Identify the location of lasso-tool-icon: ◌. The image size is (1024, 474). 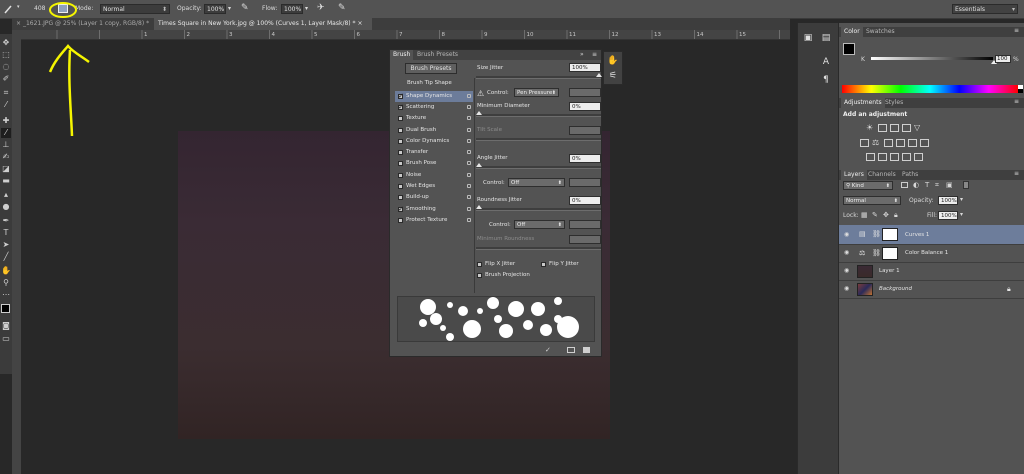
(6, 67).